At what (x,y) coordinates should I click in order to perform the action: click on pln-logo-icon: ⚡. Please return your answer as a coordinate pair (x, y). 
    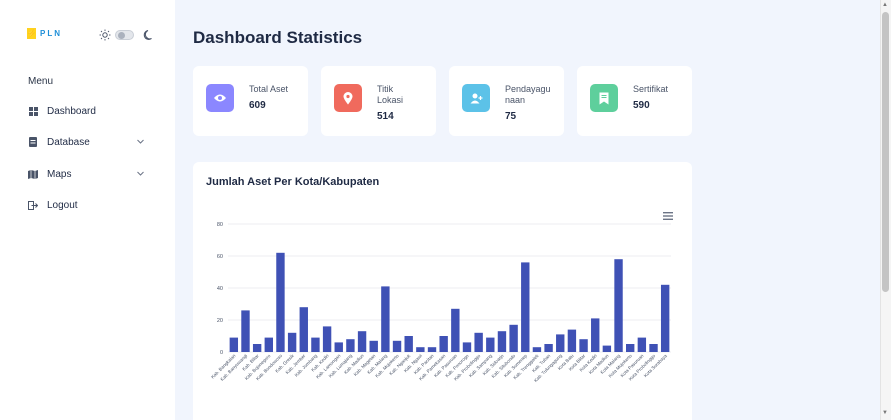
    Looking at the image, I should click on (31, 33).